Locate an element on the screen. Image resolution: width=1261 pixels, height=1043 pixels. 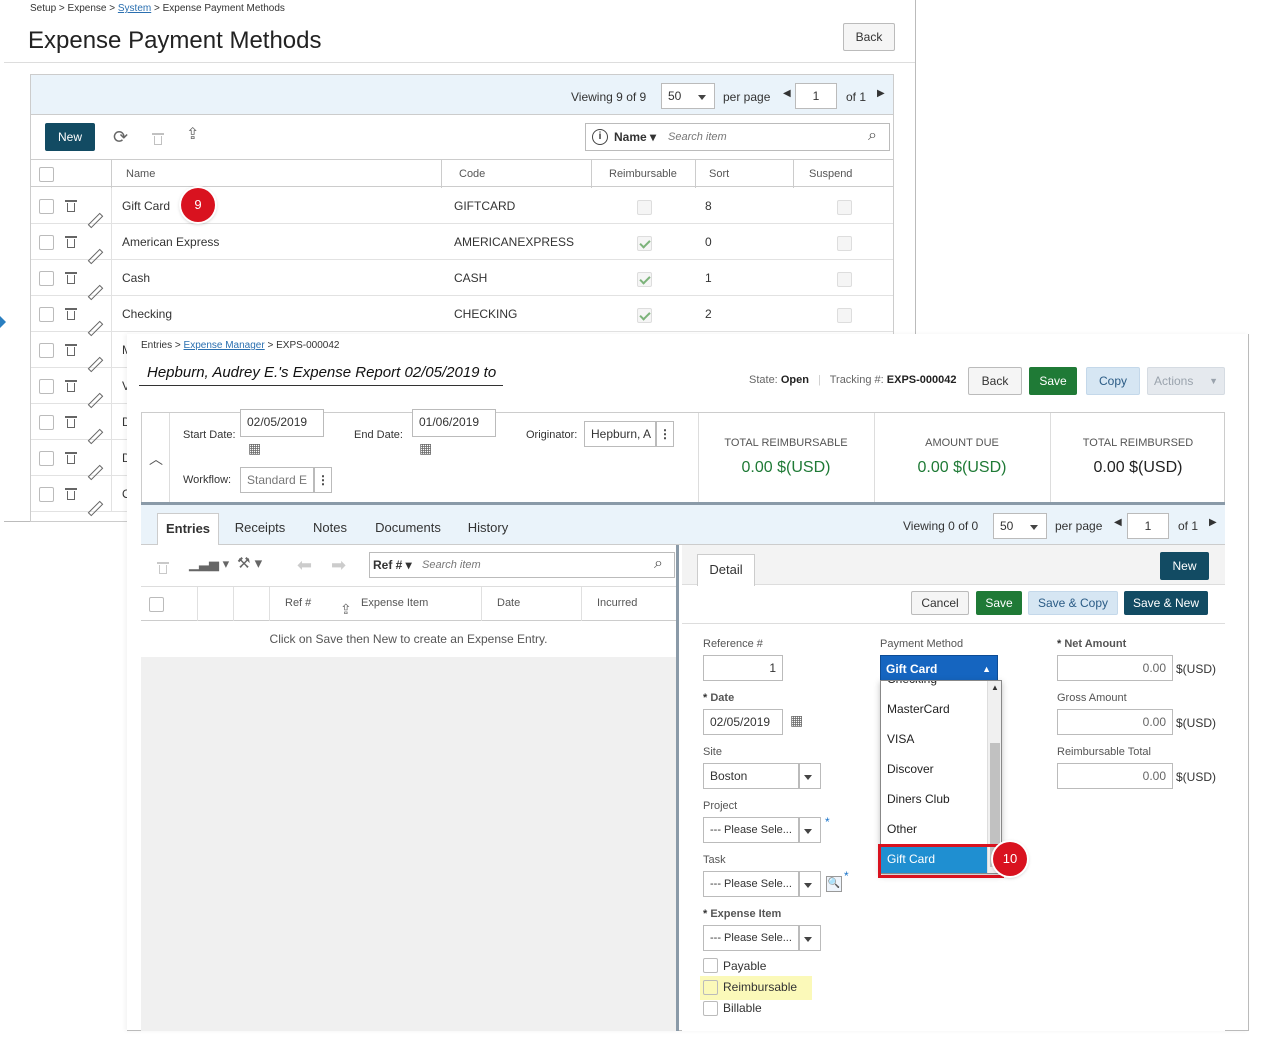
tab-history: History is located at coordinates (488, 529).